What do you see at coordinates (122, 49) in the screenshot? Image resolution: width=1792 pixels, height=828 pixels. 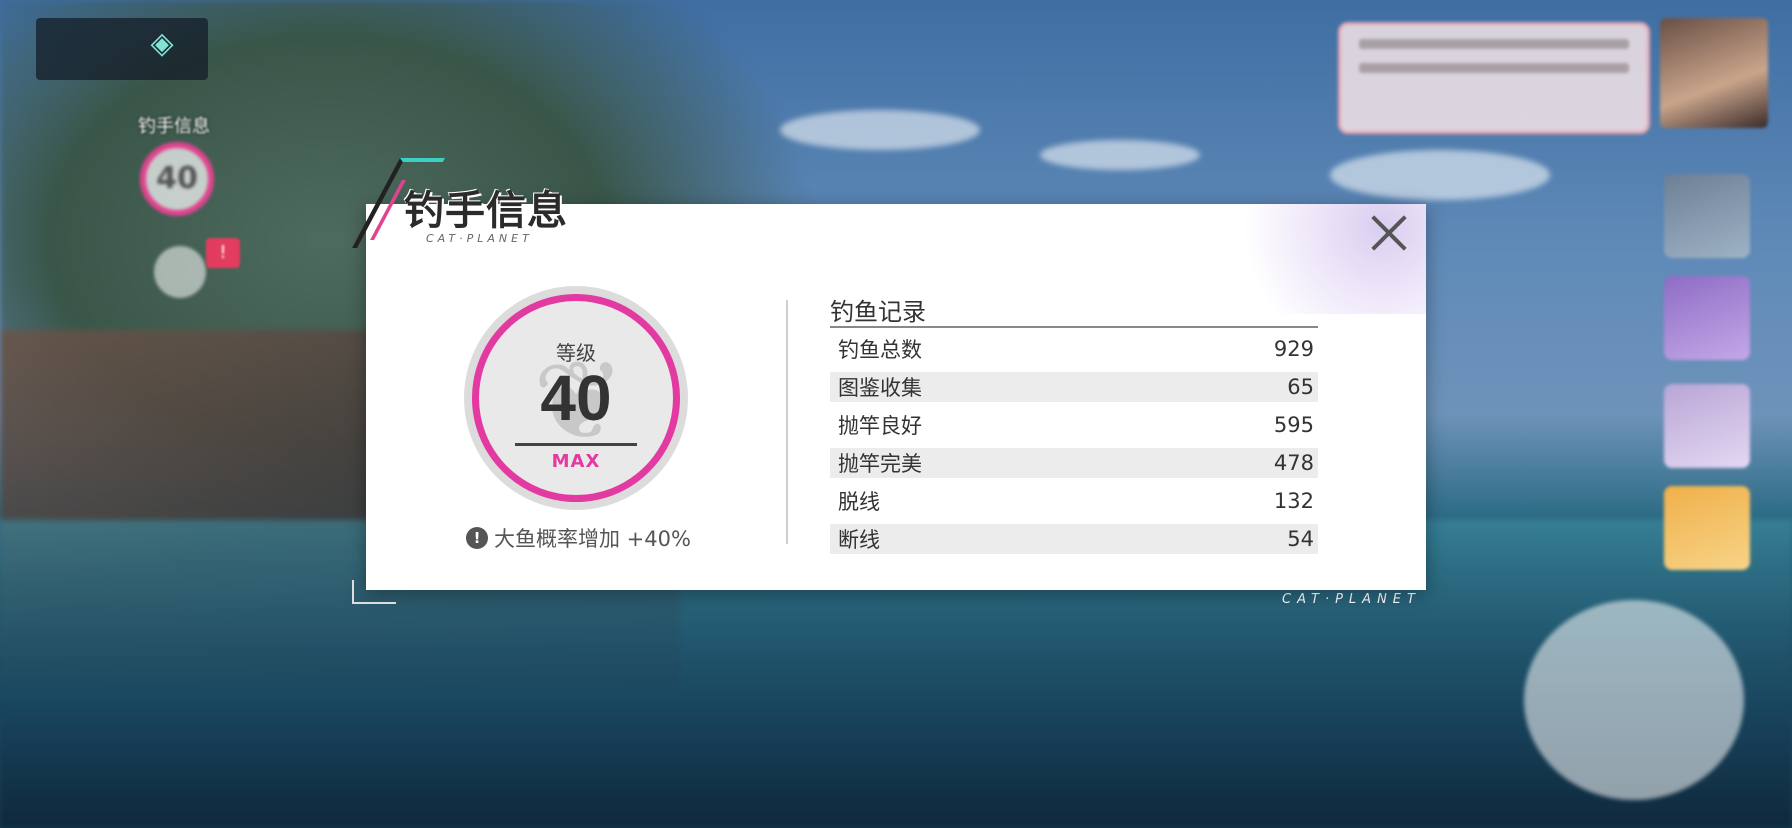 I see `minimap: ◈` at bounding box center [122, 49].